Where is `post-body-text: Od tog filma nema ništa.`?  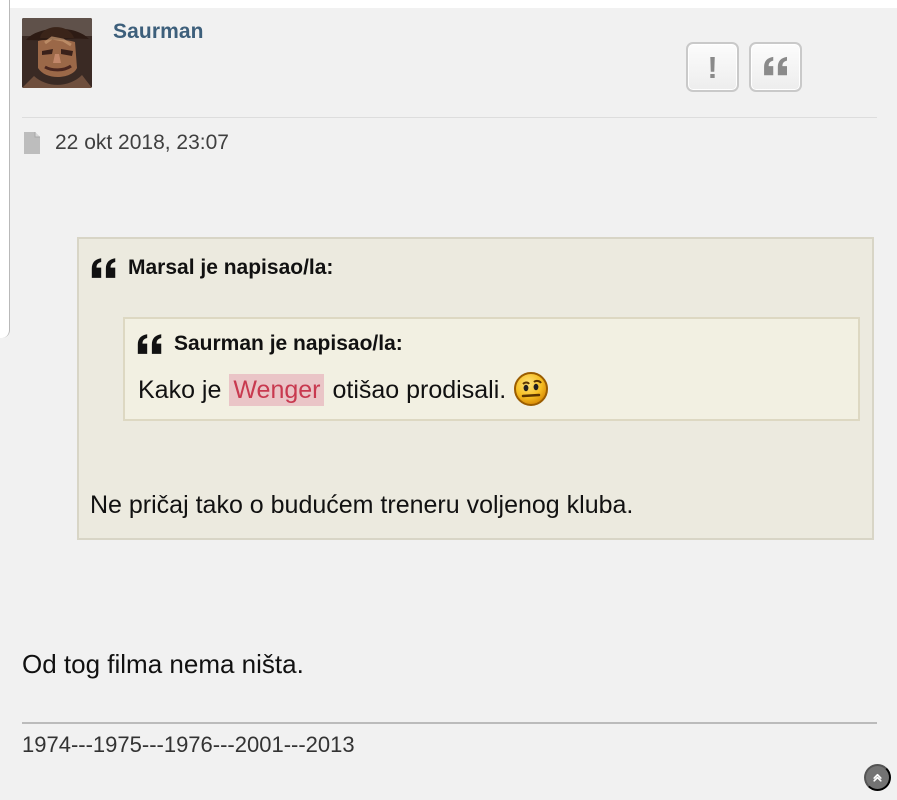
post-body-text: Od tog filma nema ništa. is located at coordinates (163, 664).